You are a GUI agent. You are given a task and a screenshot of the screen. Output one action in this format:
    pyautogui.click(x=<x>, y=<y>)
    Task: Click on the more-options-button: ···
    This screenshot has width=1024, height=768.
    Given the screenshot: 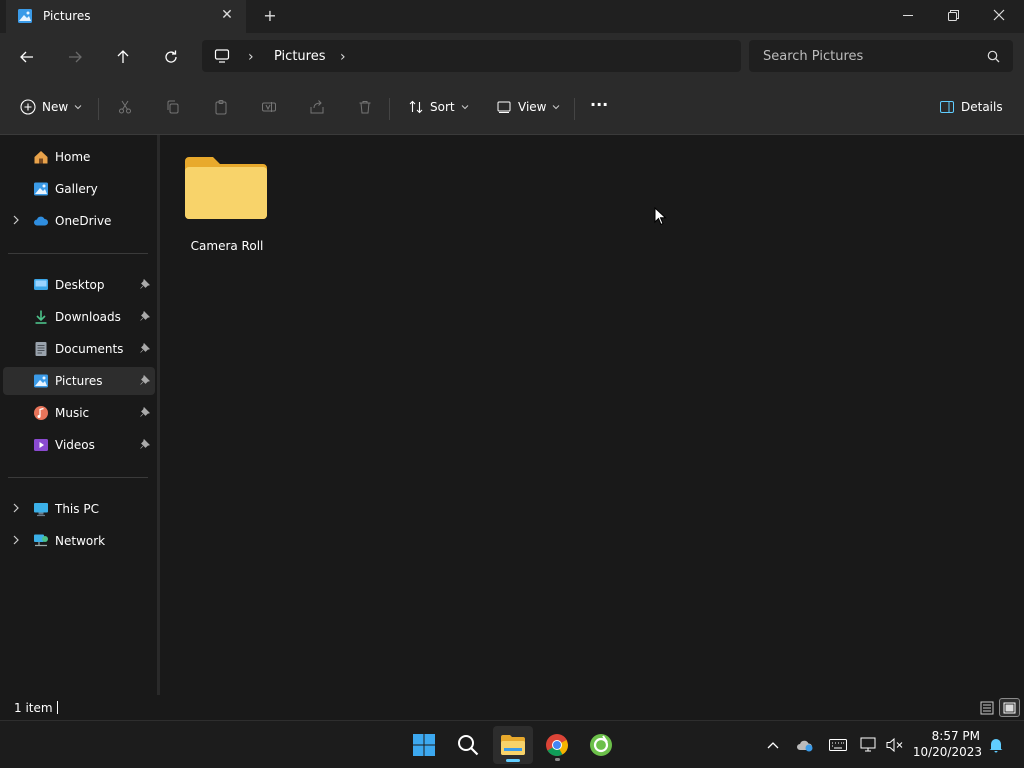 What is the action you would take?
    pyautogui.click(x=599, y=104)
    